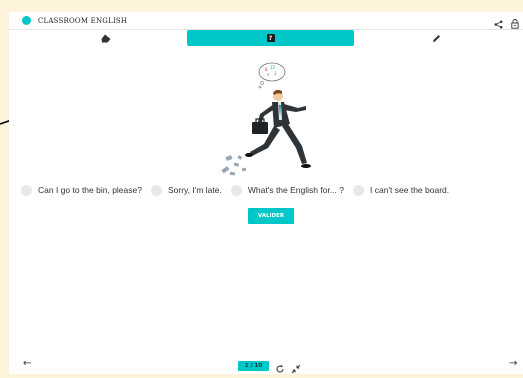  Describe the element at coordinates (266, 119) in the screenshot. I see `running-late-man-illustration: 8 12 36` at that location.